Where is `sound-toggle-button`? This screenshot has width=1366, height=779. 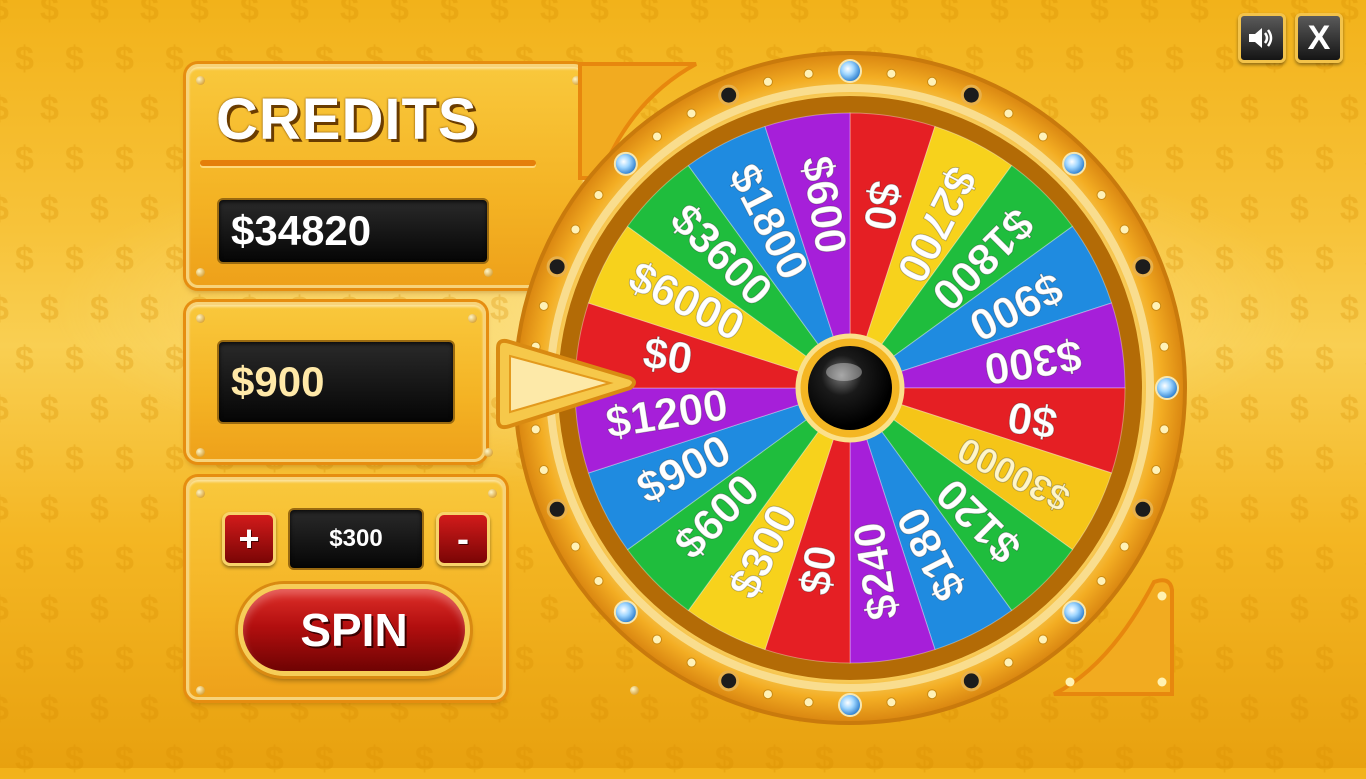
sound-toggle-button is located at coordinates (1262, 38).